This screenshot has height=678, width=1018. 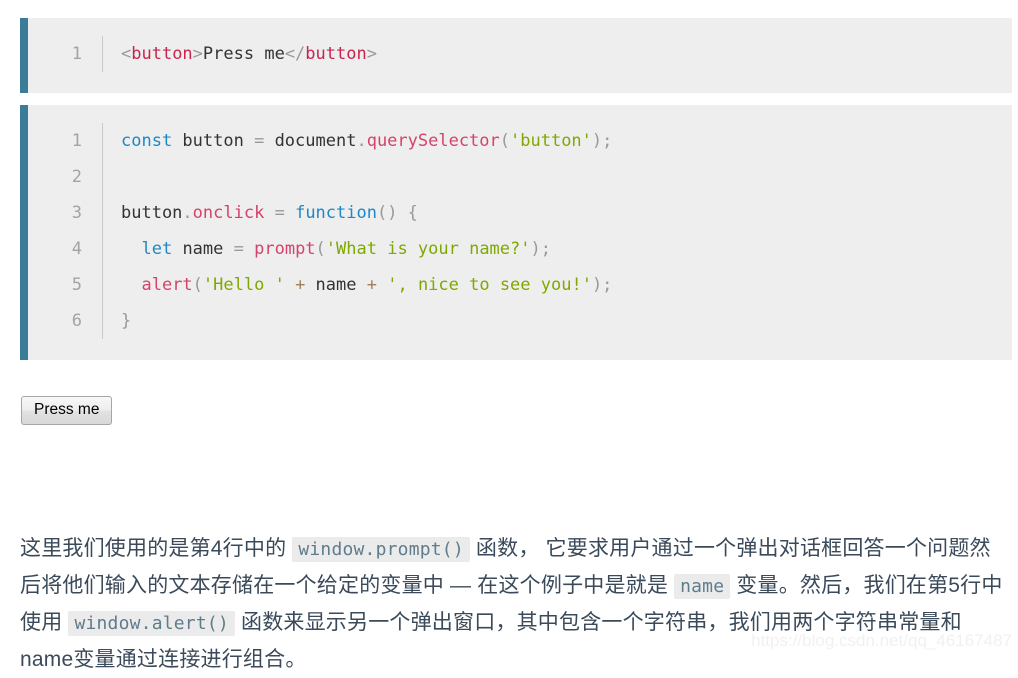 I want to click on code-token: function, so click(x=336, y=213).